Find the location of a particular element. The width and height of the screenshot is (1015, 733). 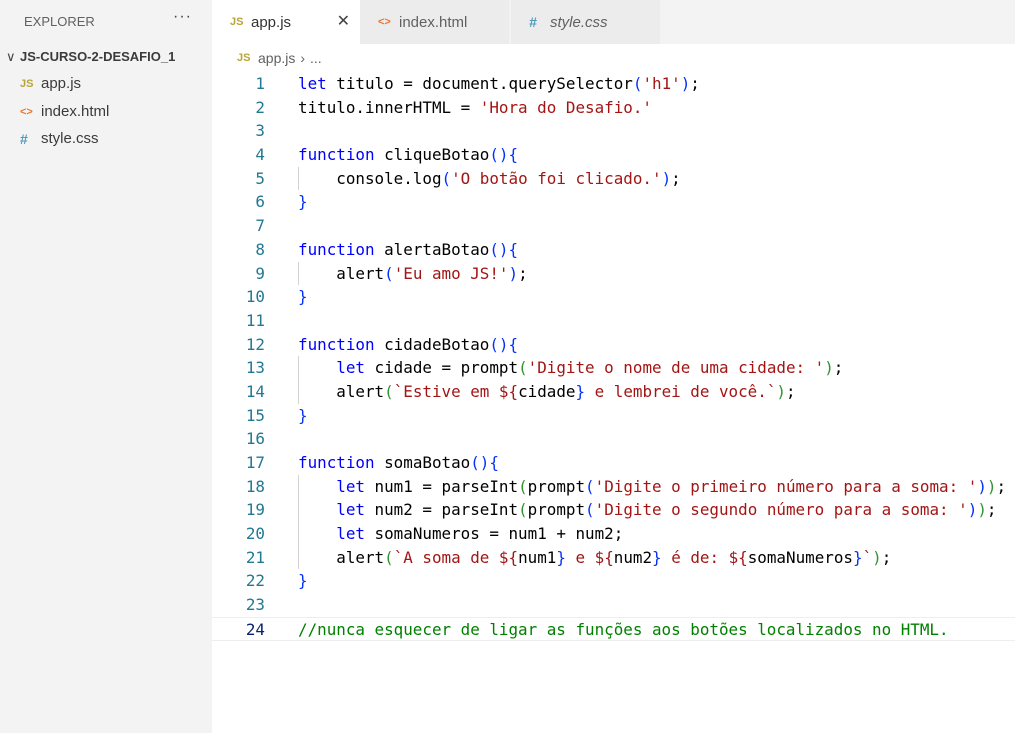

code-line: 17 function somaBotao(){ is located at coordinates (613, 463).